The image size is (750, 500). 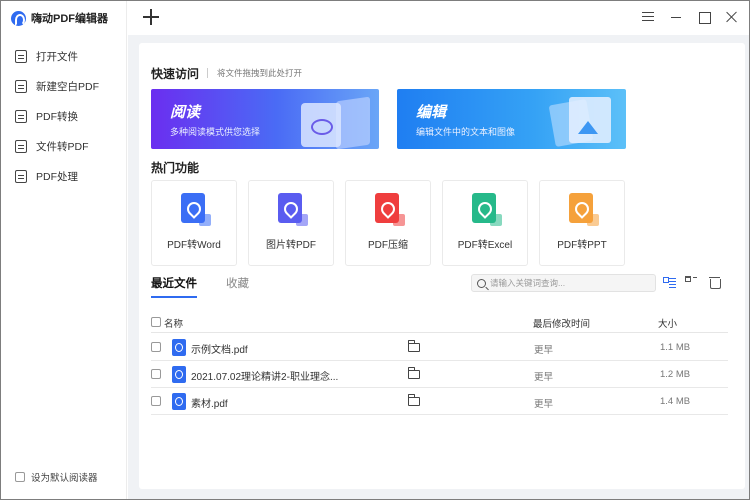 What do you see at coordinates (562, 324) in the screenshot?
I see `column-header-modified: 最后修改时间` at bounding box center [562, 324].